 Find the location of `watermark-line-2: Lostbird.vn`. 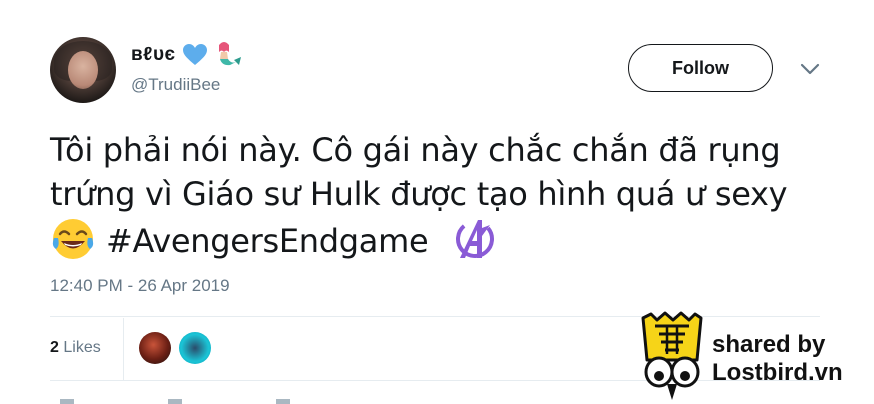

watermark-line-2: Lostbird.vn is located at coordinates (777, 372).